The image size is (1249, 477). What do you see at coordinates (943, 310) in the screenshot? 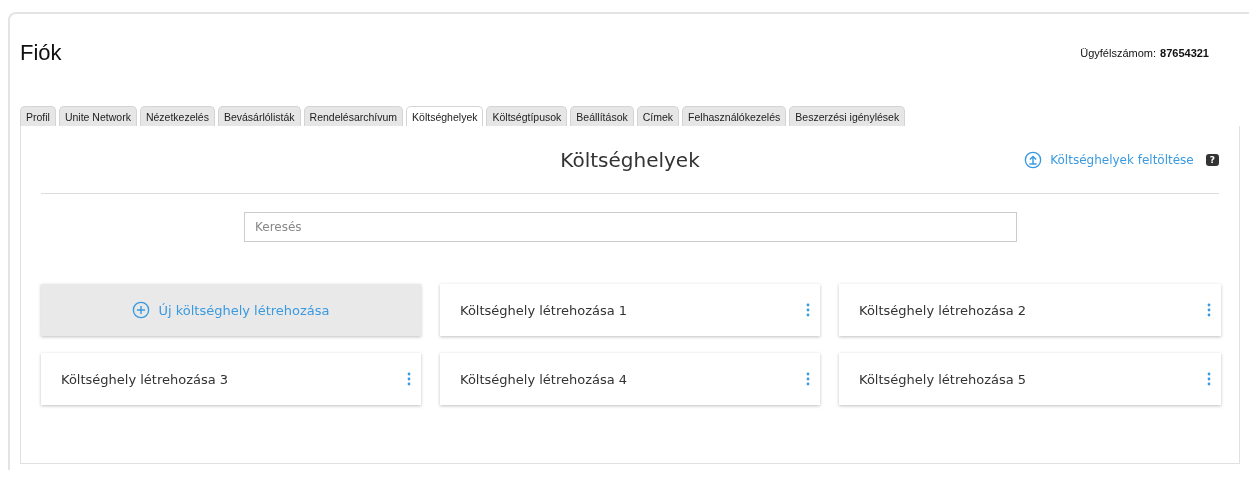
I see `cost-center-name: Költséghely létrehozása 2` at bounding box center [943, 310].